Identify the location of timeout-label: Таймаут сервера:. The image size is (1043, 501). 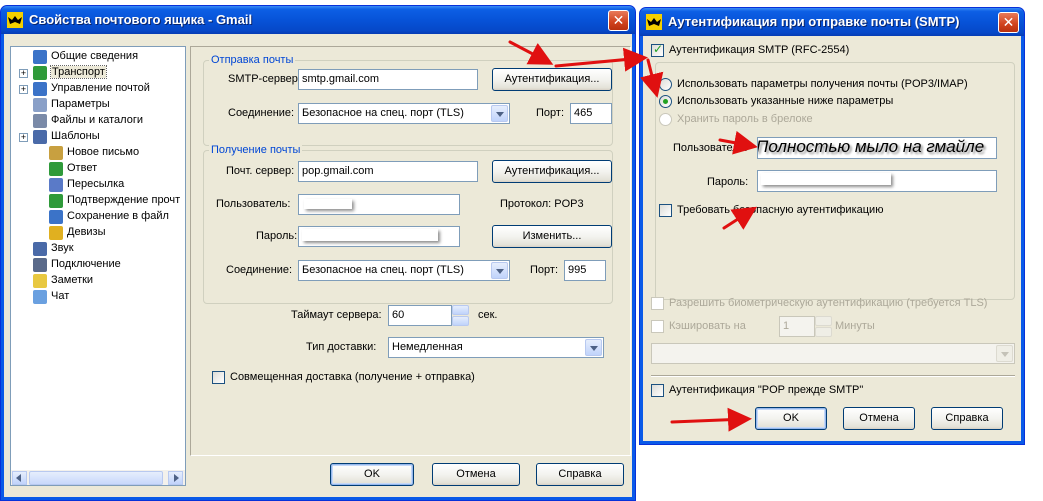
(336, 315).